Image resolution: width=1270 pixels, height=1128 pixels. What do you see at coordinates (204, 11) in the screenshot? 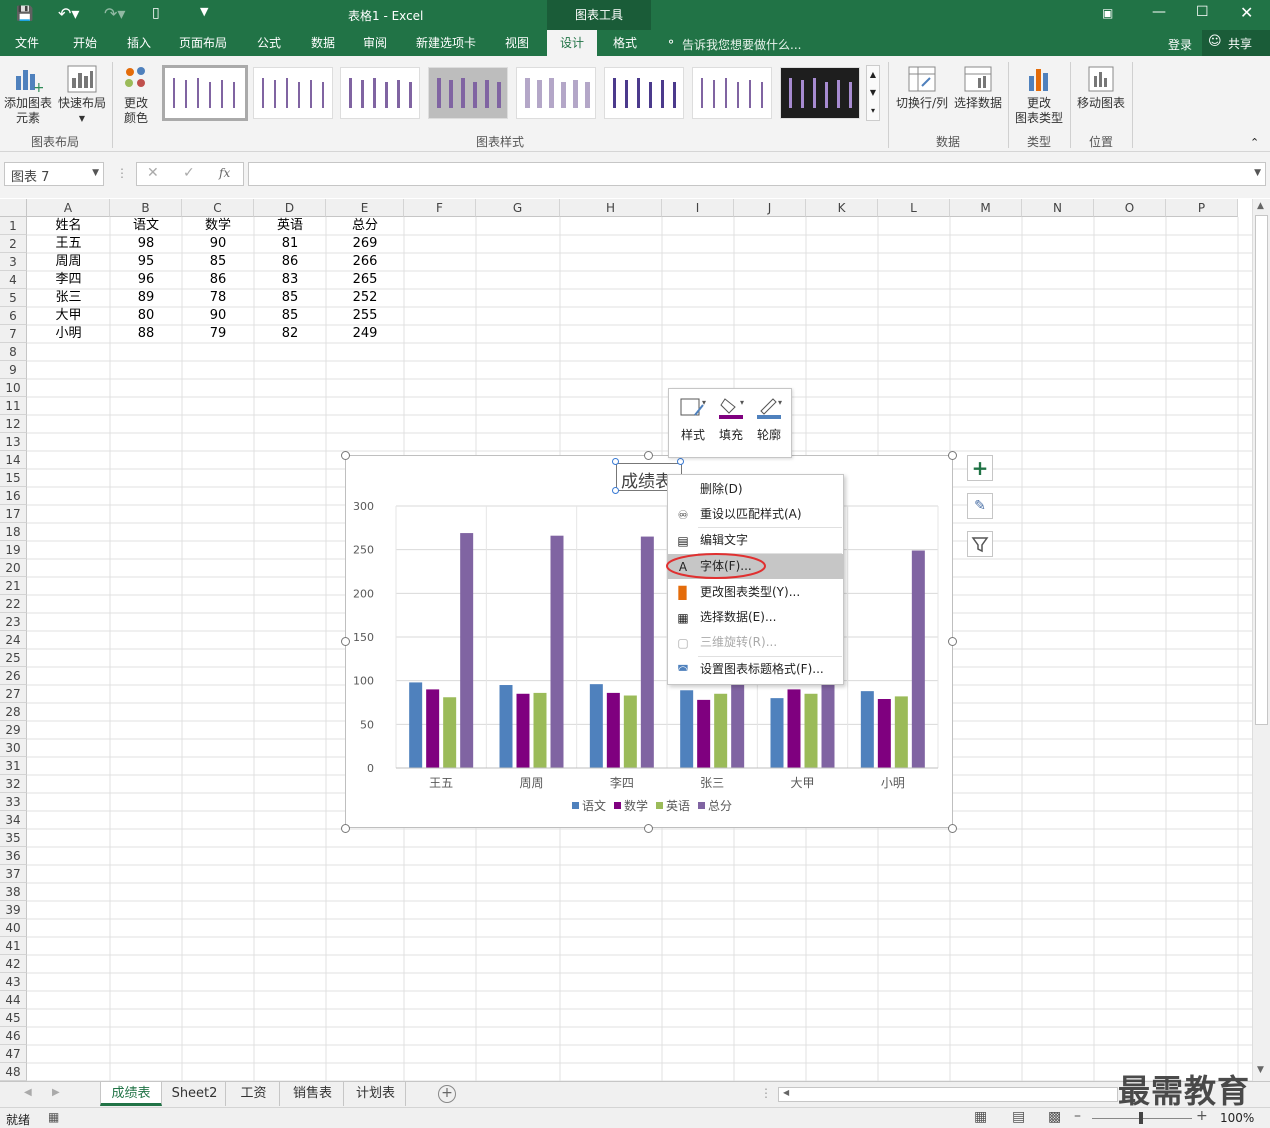
I see `customize-qat-icon: ▼` at bounding box center [204, 11].